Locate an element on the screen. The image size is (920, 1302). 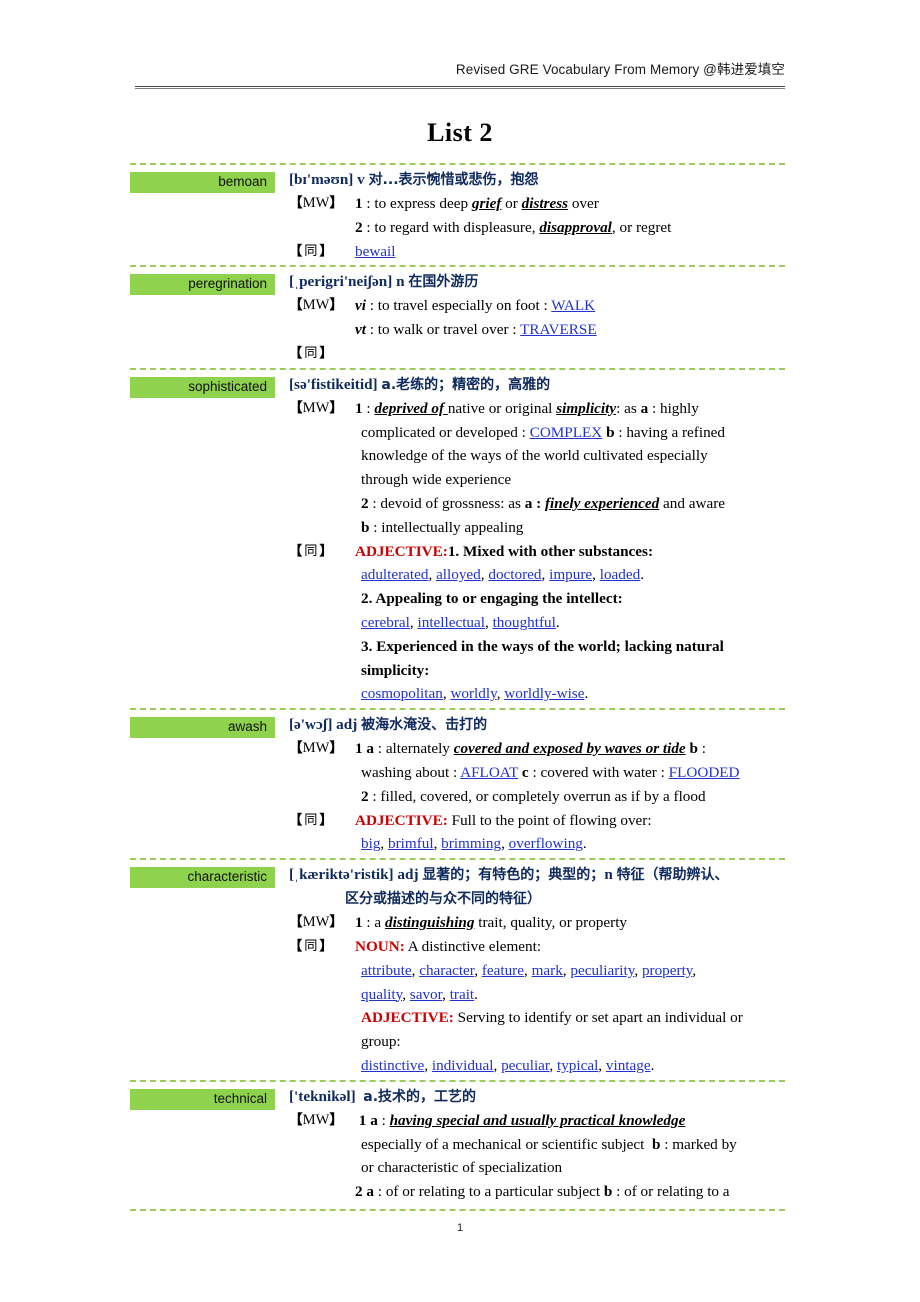
sense-number: 1 is located at coordinates (359, 923).